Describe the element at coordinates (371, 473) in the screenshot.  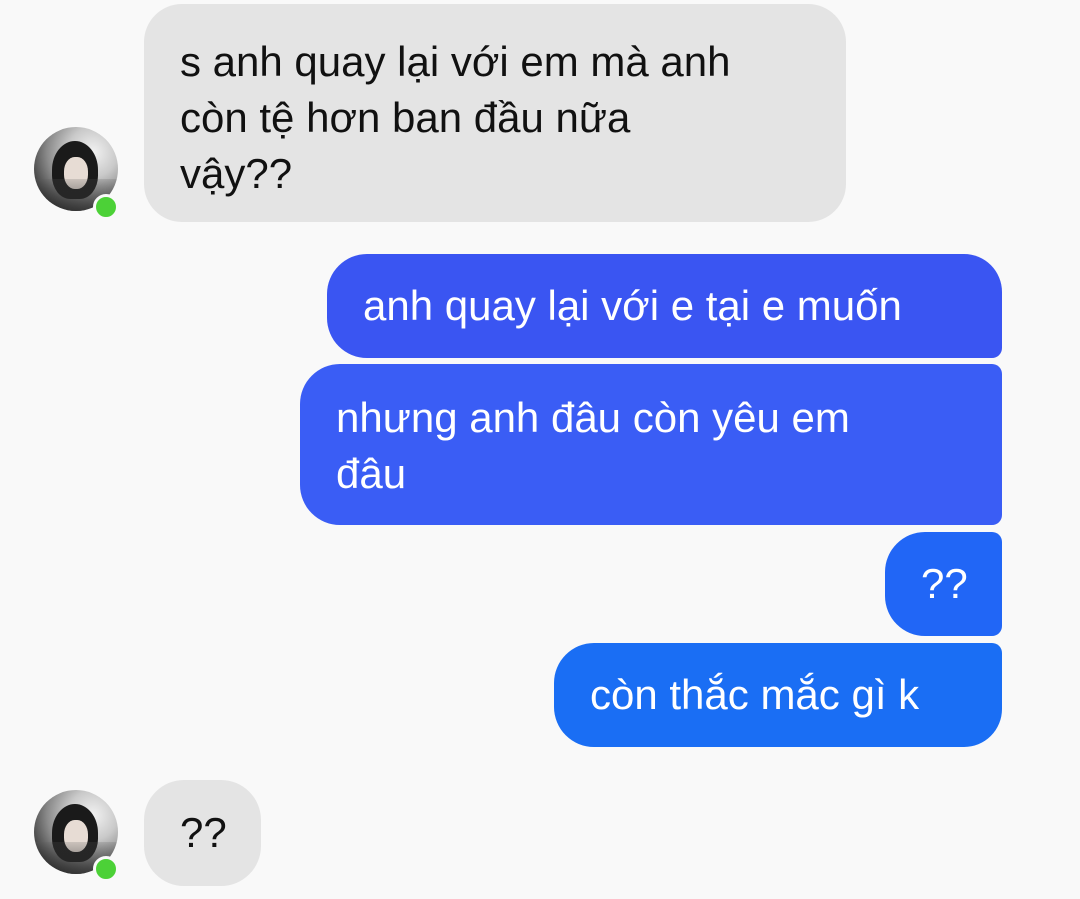
I see `message-line: đâu` at that location.